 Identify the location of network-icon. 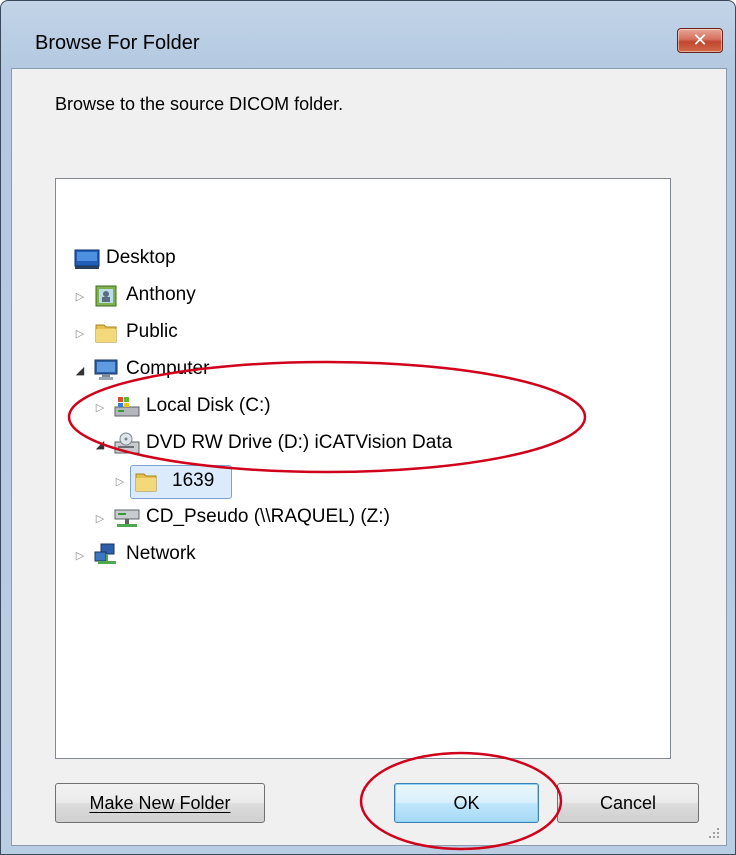
(105, 553).